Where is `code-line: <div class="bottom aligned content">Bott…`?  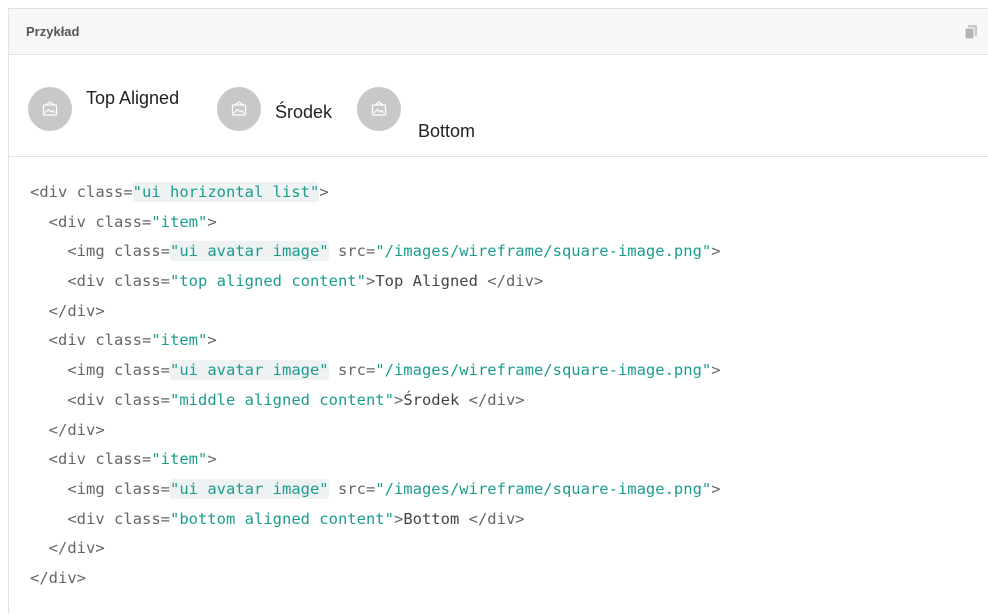 code-line: <div class="bottom aligned content">Bott… is located at coordinates (375, 520).